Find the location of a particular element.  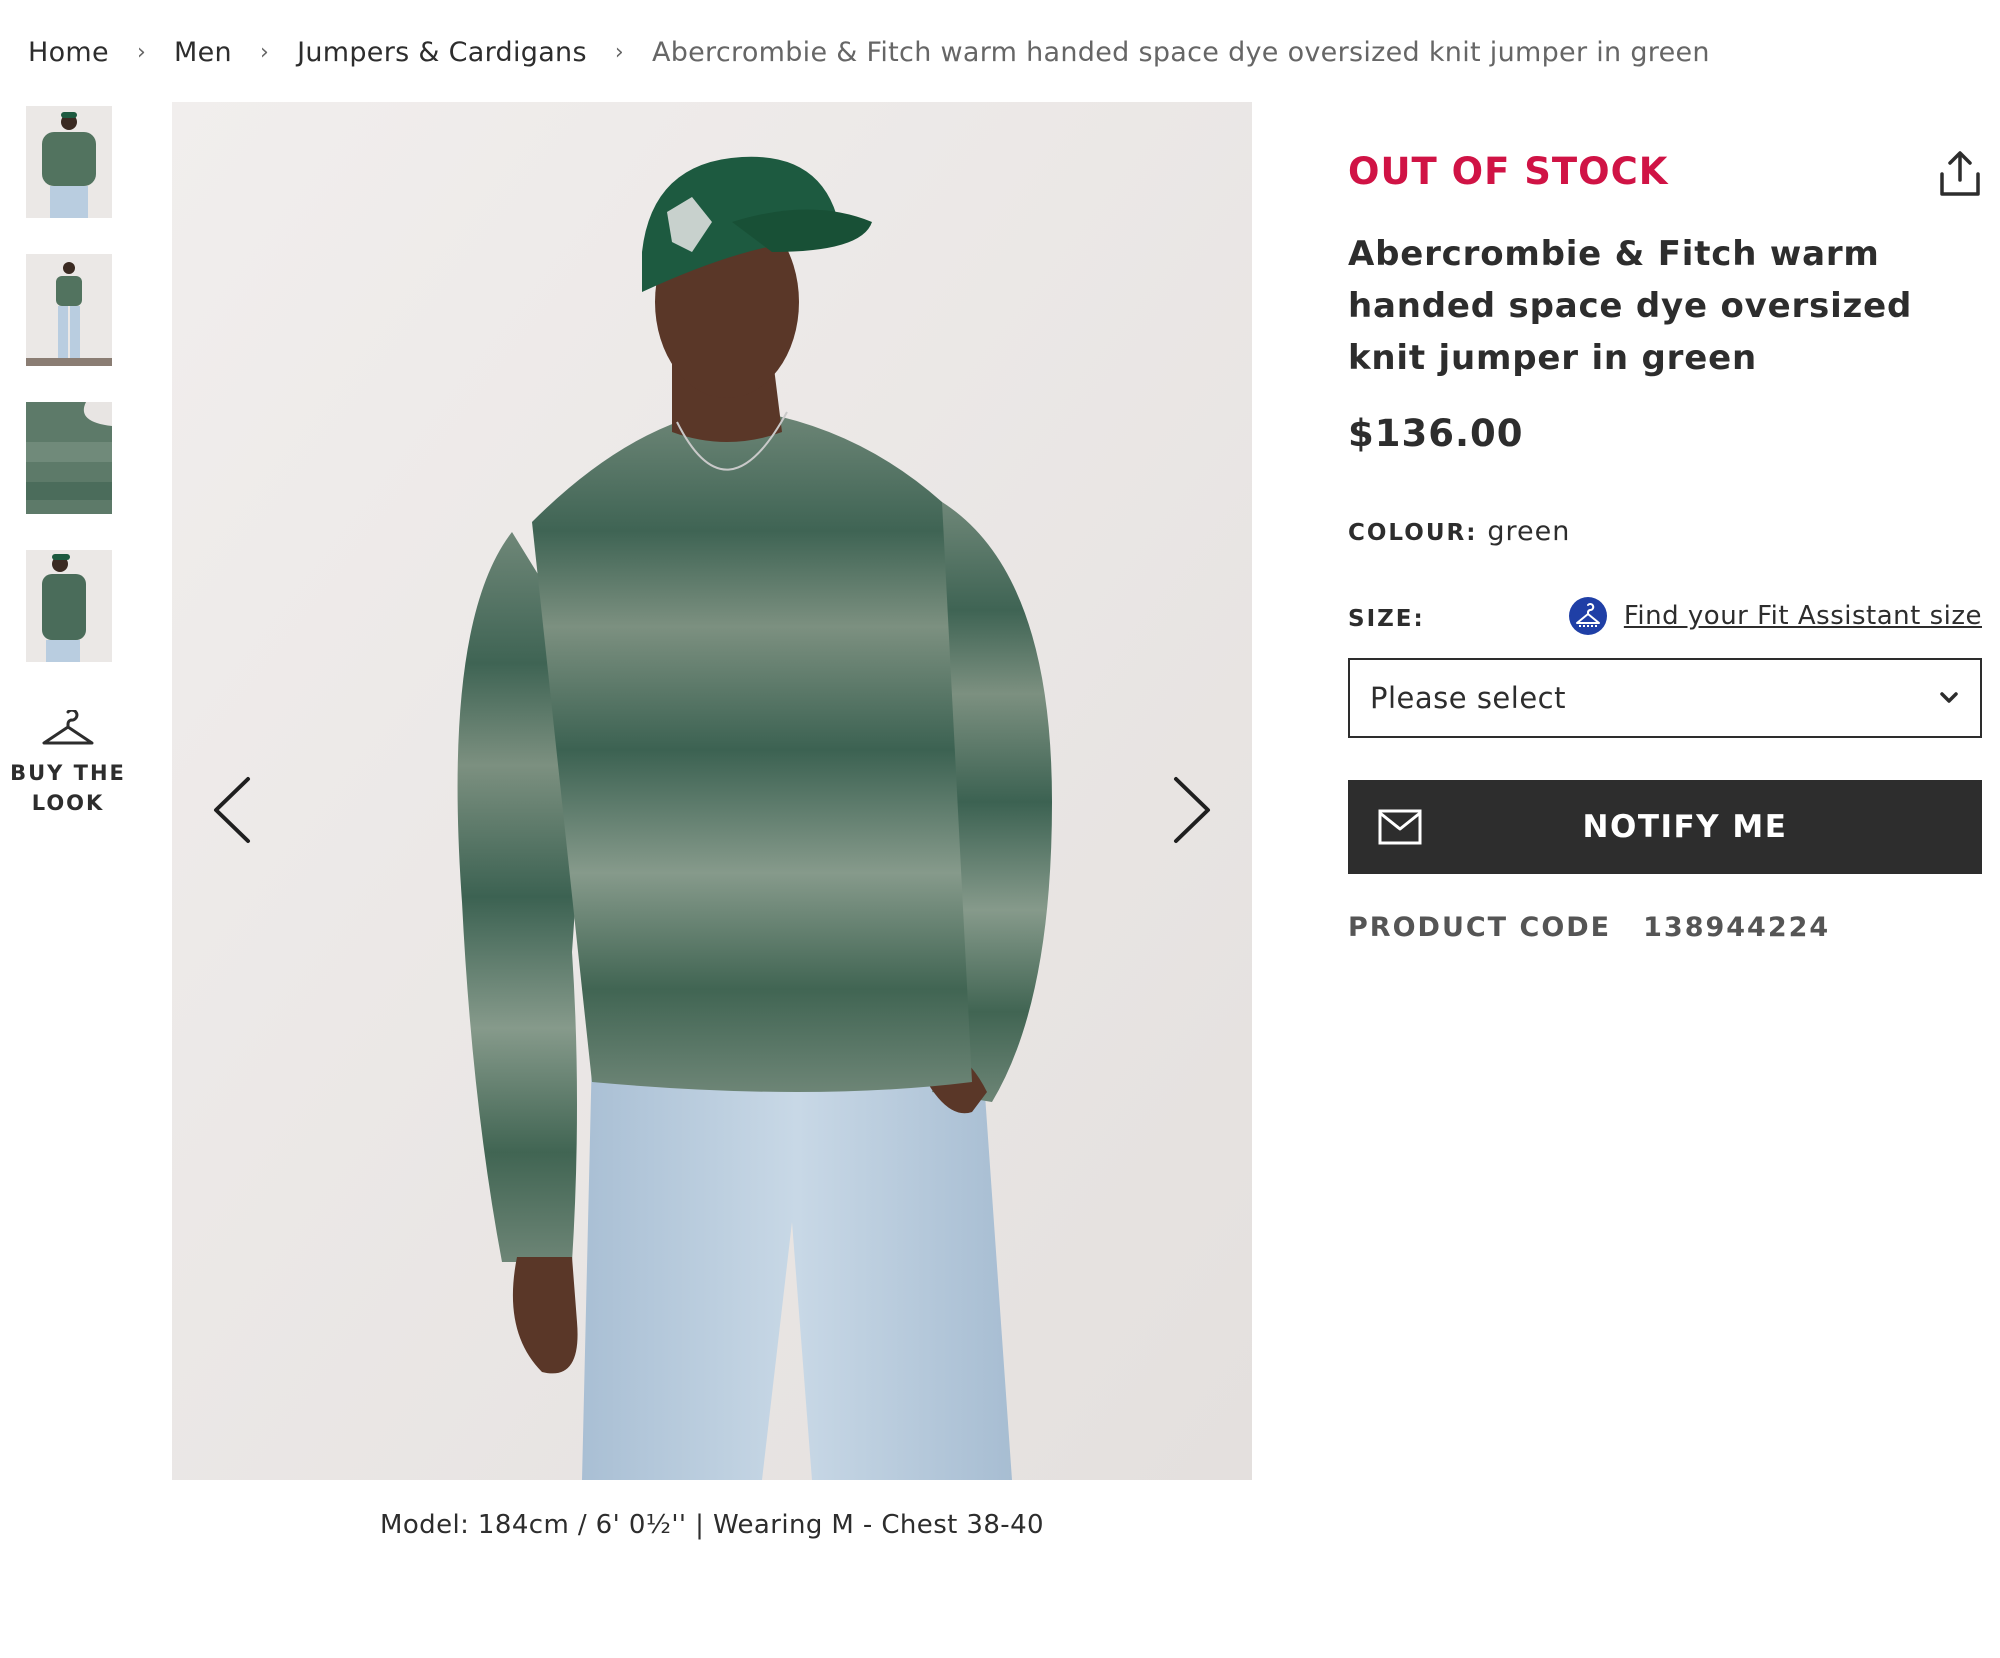

chevron-left-icon is located at coordinates (232, 810).